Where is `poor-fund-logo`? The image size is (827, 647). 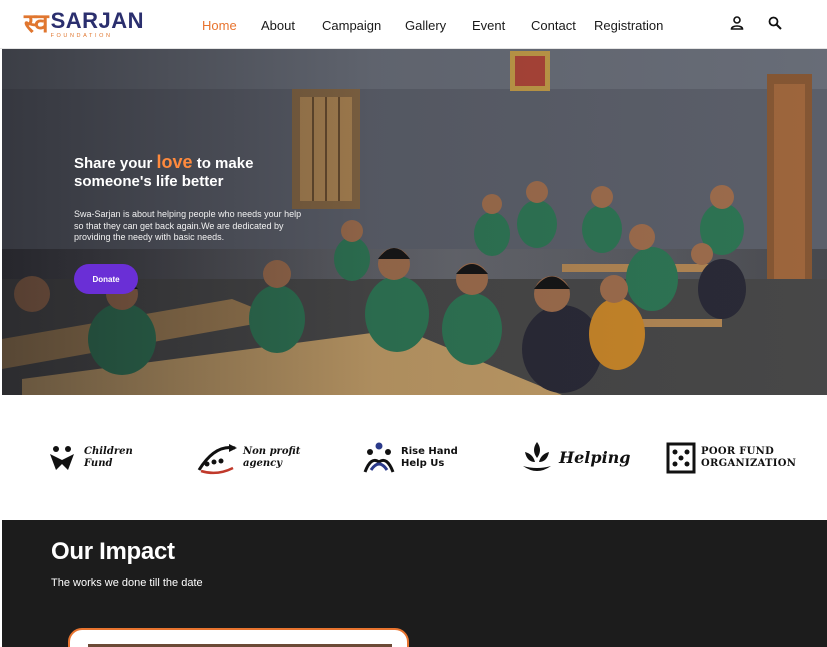
poor-fund-logo is located at coordinates (681, 458).